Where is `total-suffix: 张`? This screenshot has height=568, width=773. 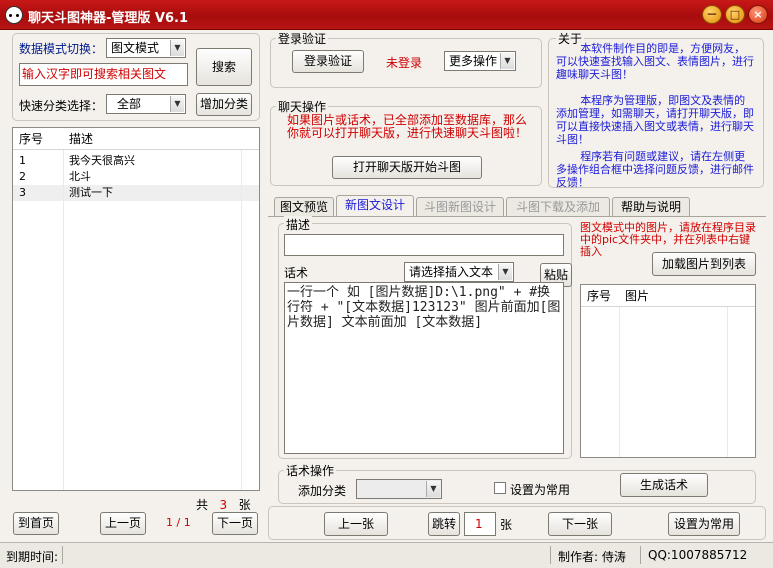 total-suffix: 张 is located at coordinates (244, 505).